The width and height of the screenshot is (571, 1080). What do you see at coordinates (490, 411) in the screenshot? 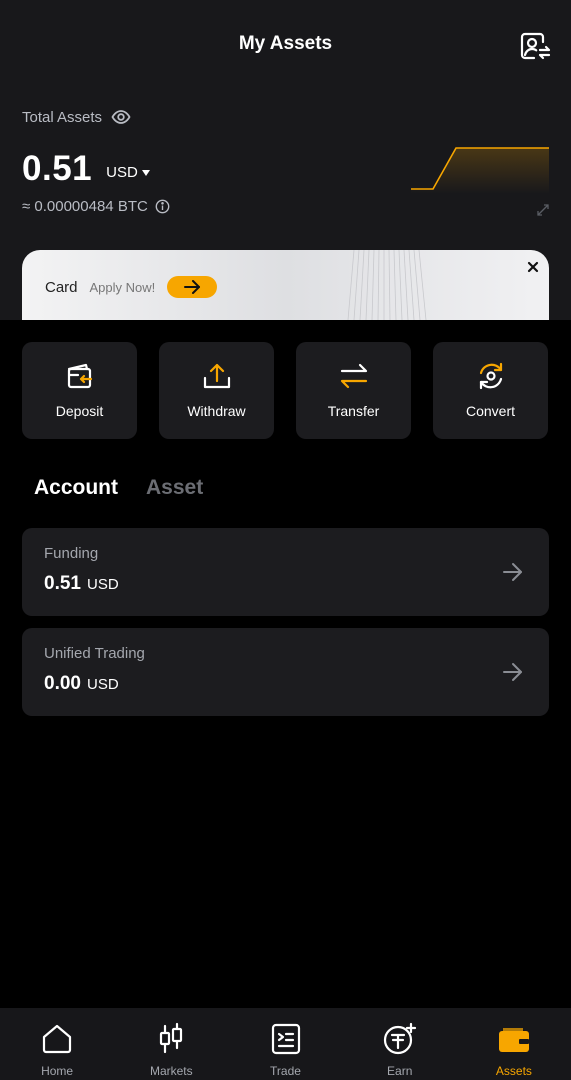
I see `convert-label: Convert` at bounding box center [490, 411].